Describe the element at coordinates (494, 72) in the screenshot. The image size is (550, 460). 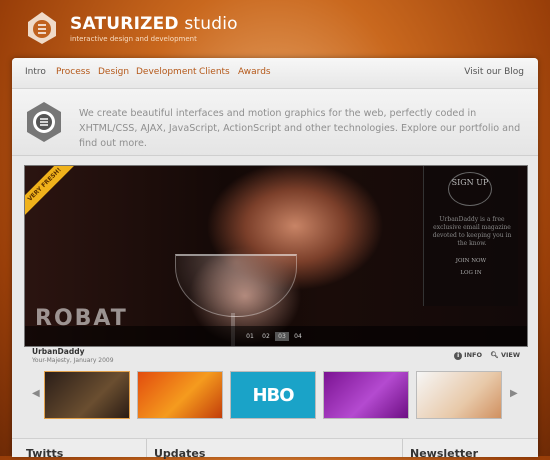
I see `nav-blog-link: Visit our Blog` at that location.